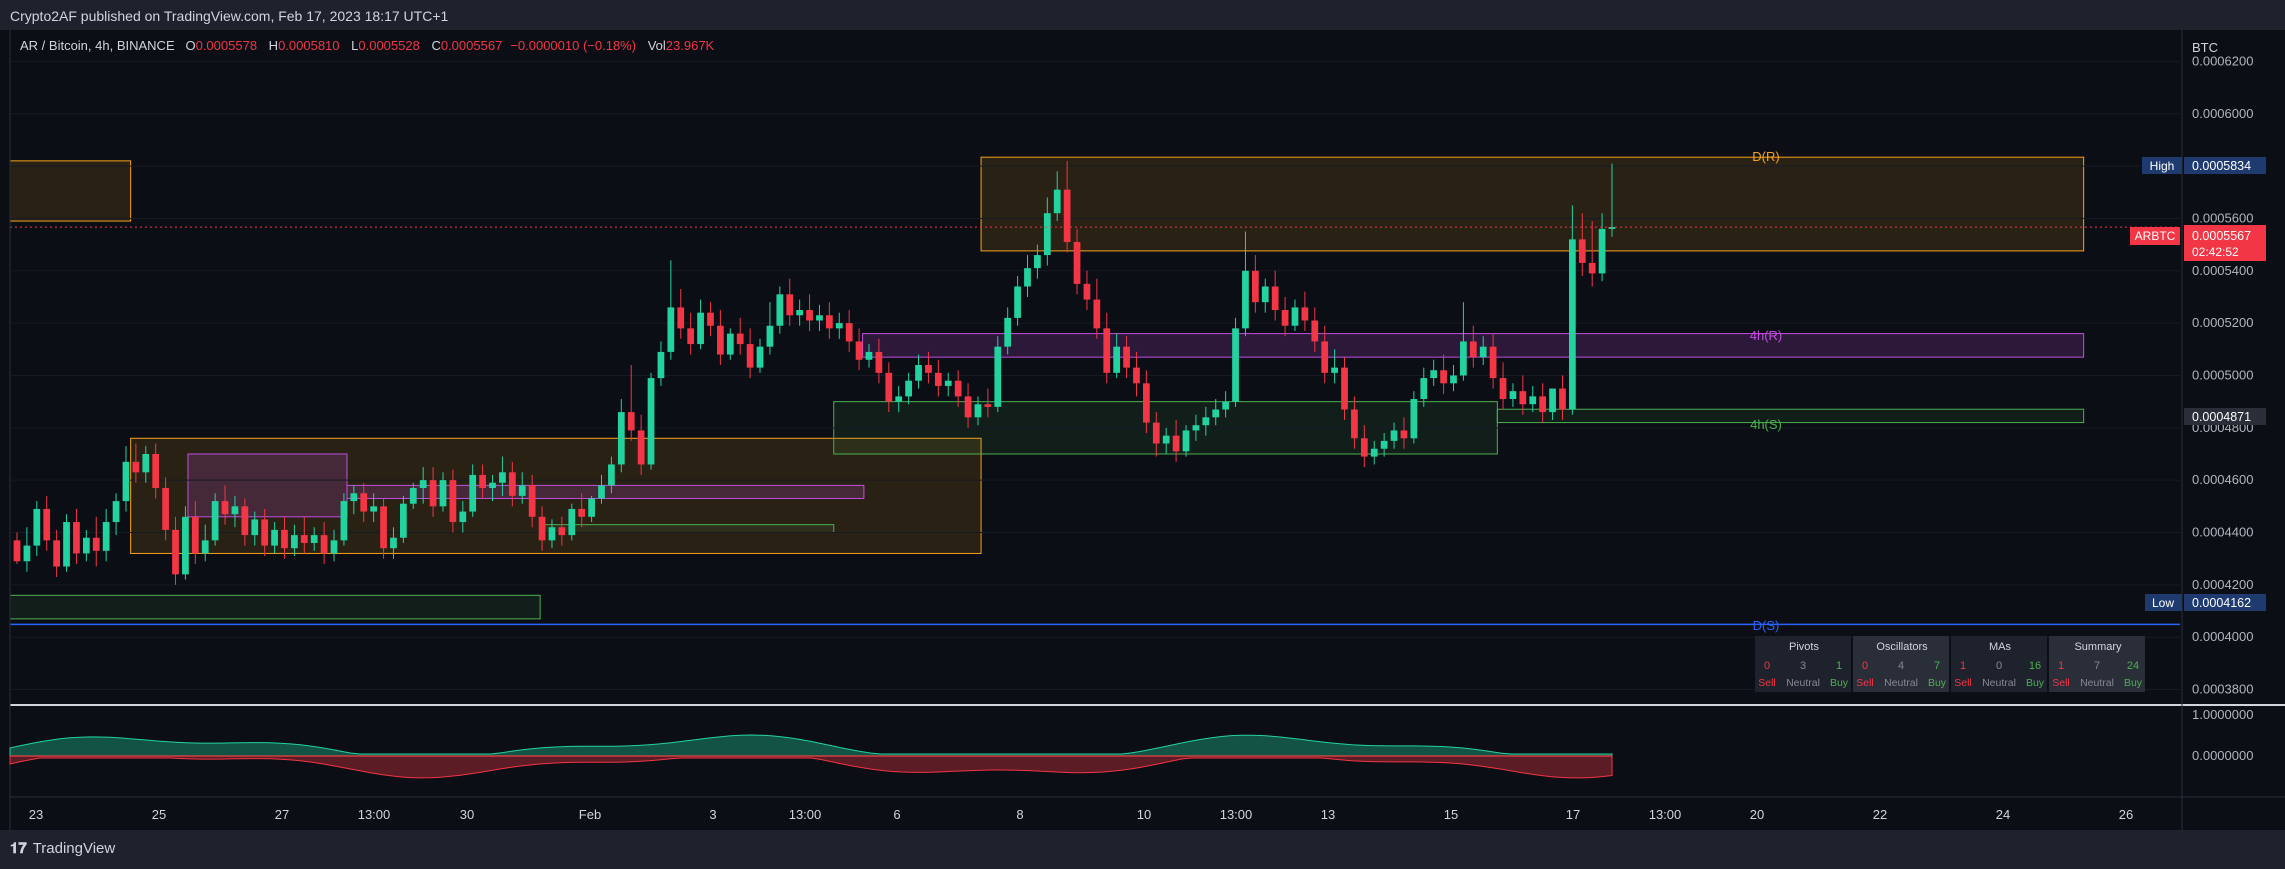 The height and width of the screenshot is (869, 2285). I want to click on table-value-1-0: 0, so click(1865, 666).